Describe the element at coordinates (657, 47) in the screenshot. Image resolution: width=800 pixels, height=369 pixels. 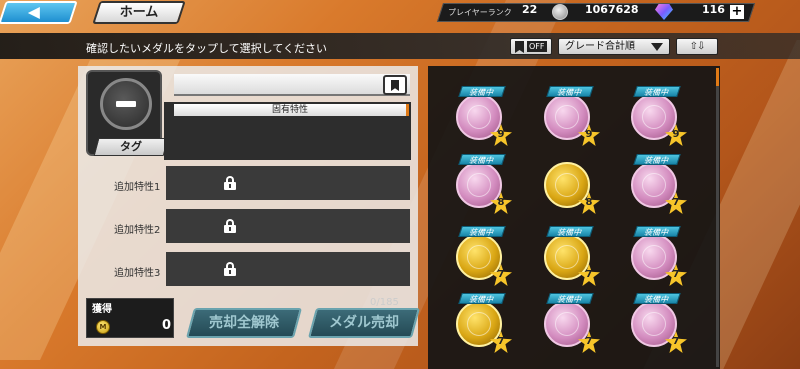
I see `chevron-down-icon` at that location.